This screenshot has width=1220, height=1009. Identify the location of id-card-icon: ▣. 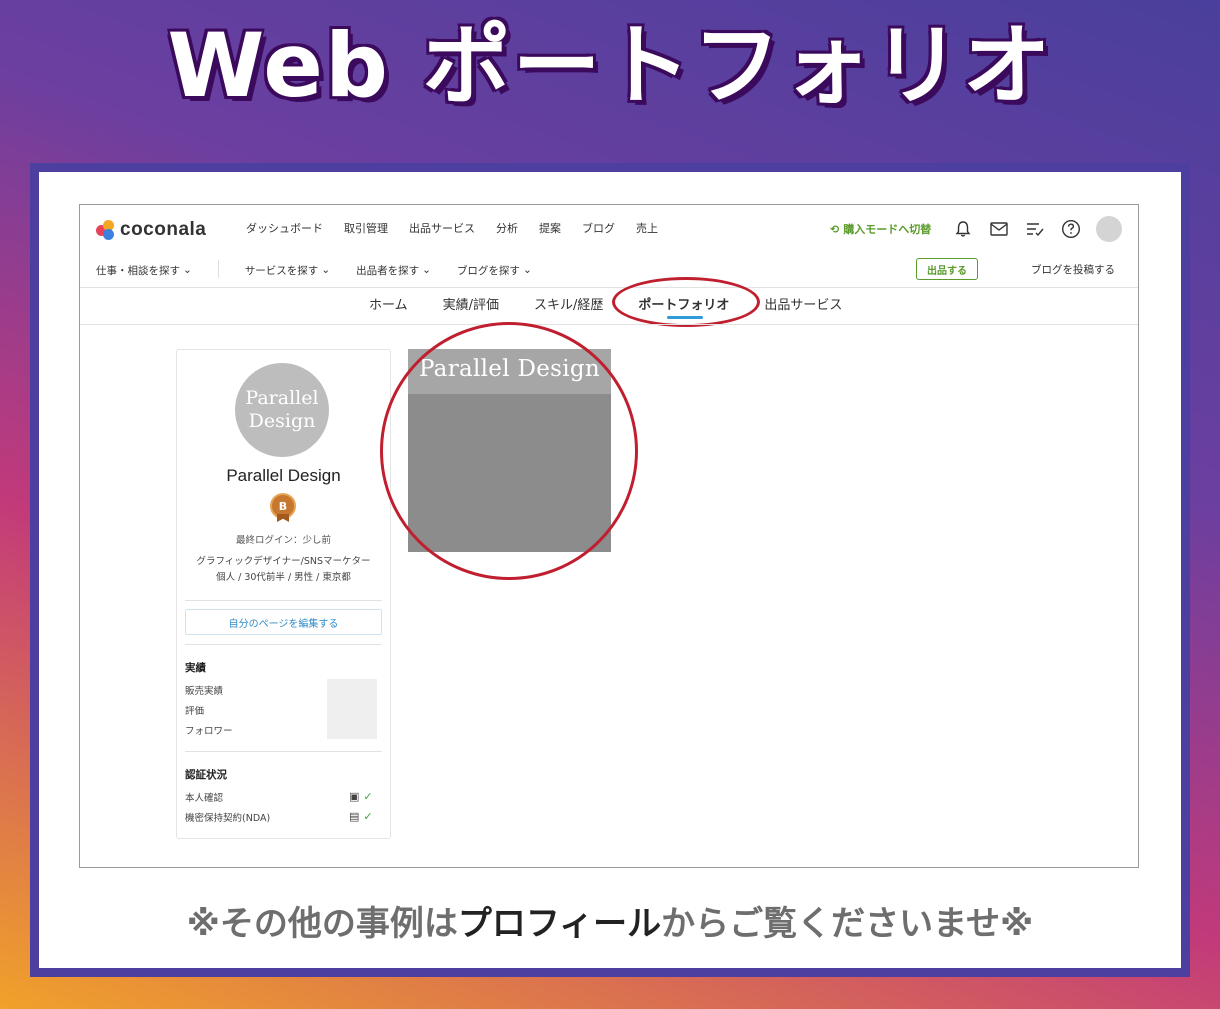
(354, 796).